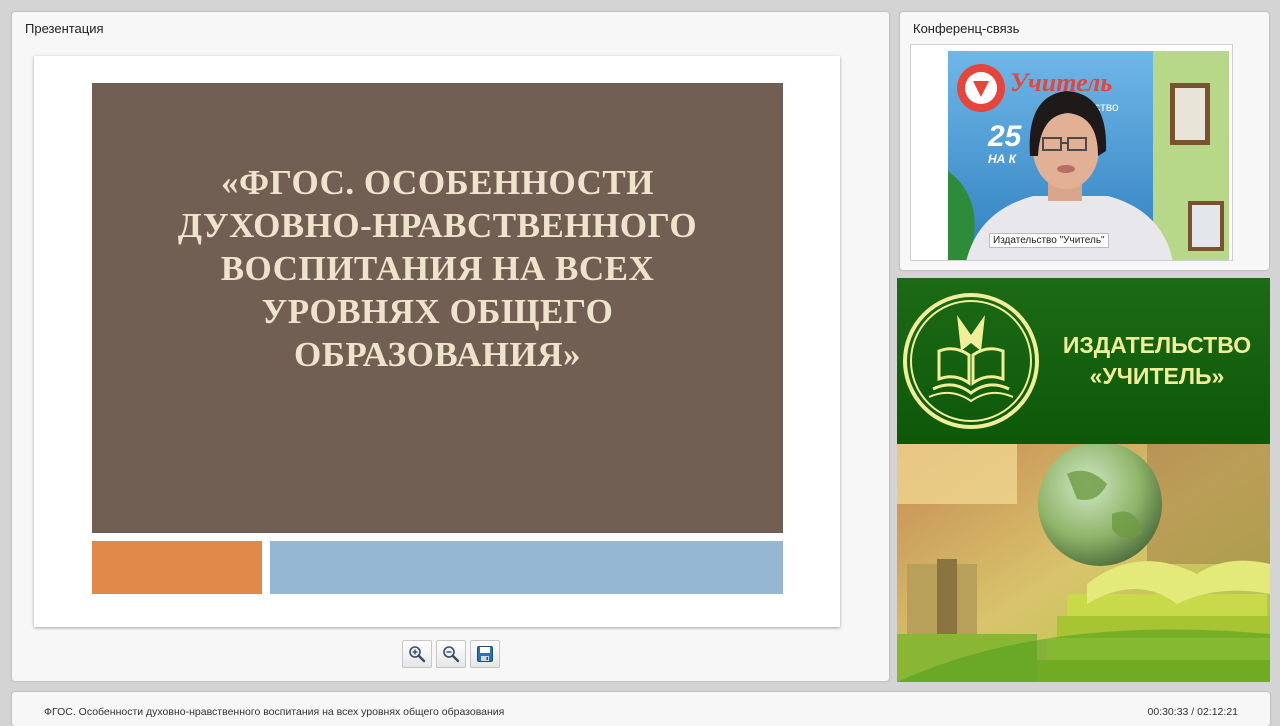  I want to click on zoom-in-button, so click(417, 654).